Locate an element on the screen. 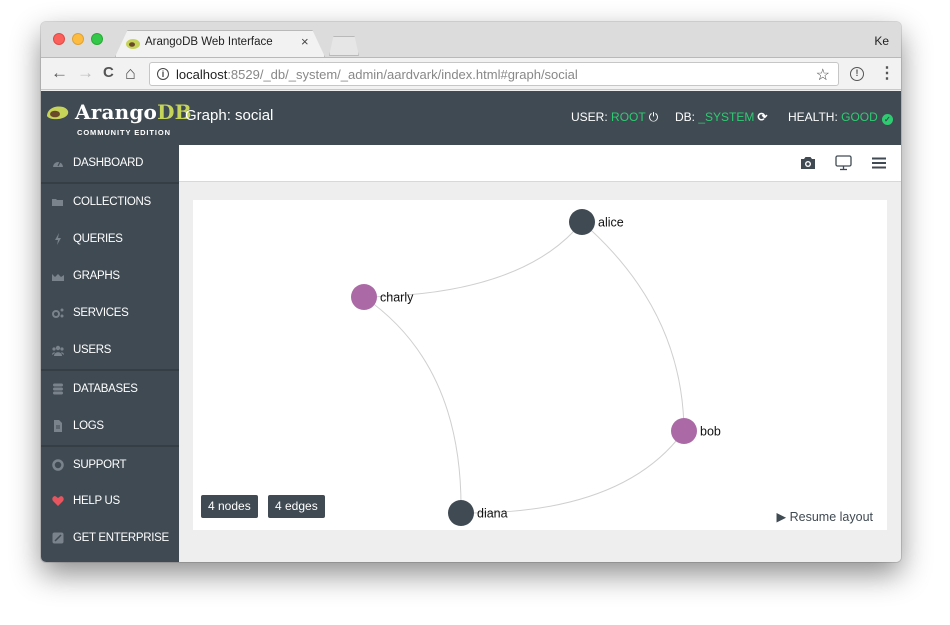 This screenshot has height=625, width=950. browser-tab: ArangoDB Web Interface × is located at coordinates (220, 43).